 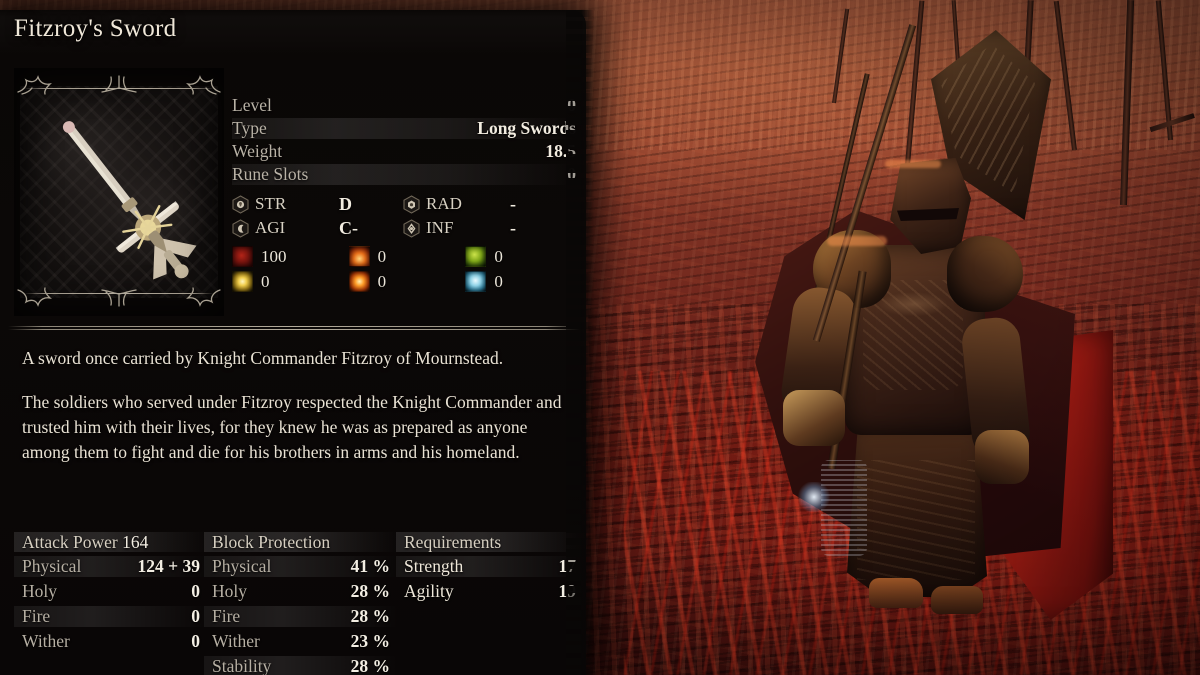 What do you see at coordinates (1002, 457) in the screenshot?
I see `right-gauntlet` at bounding box center [1002, 457].